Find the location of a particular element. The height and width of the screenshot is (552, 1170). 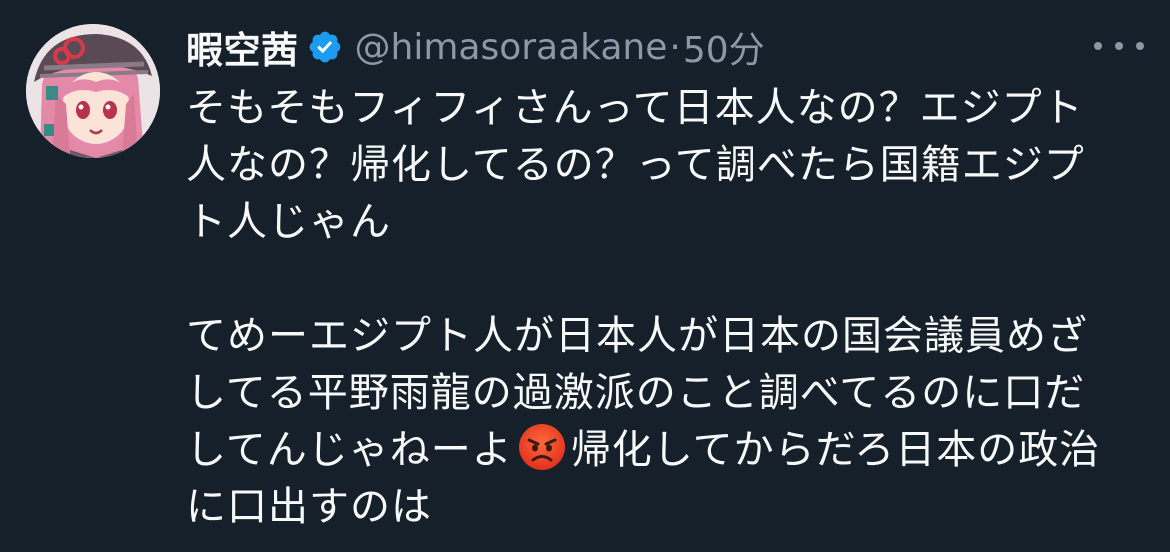

tweet-text-line-with-emoji: してんじゃねーよ 帰化してからだろ日本の政治 is located at coordinates (666, 450).